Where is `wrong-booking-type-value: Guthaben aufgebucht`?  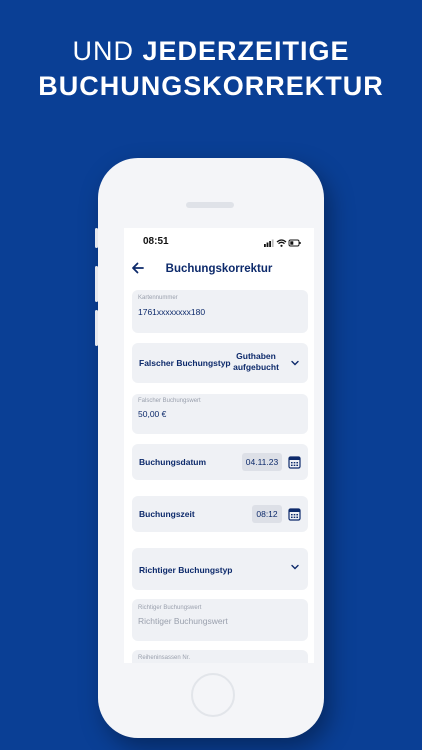 wrong-booking-type-value: Guthaben aufgebucht is located at coordinates (256, 361).